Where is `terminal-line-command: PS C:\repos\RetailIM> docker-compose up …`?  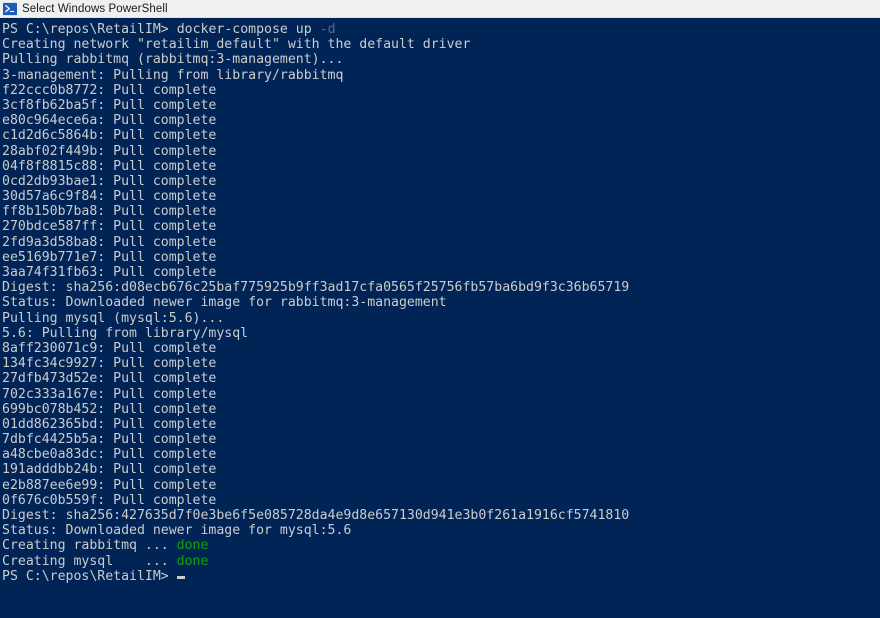 terminal-line-command: PS C:\repos\RetailIM> docker-compose up … is located at coordinates (441, 29).